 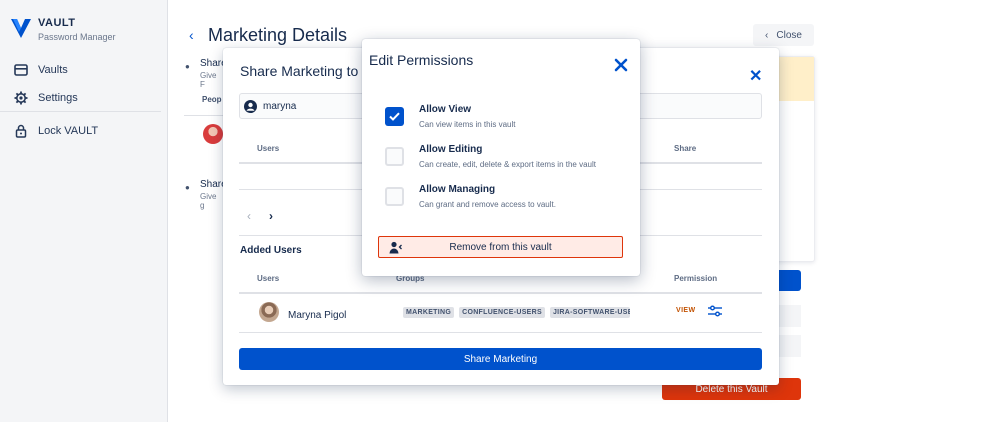 What do you see at coordinates (429, 312) in the screenshot?
I see `group-tag: MARKETING` at bounding box center [429, 312].